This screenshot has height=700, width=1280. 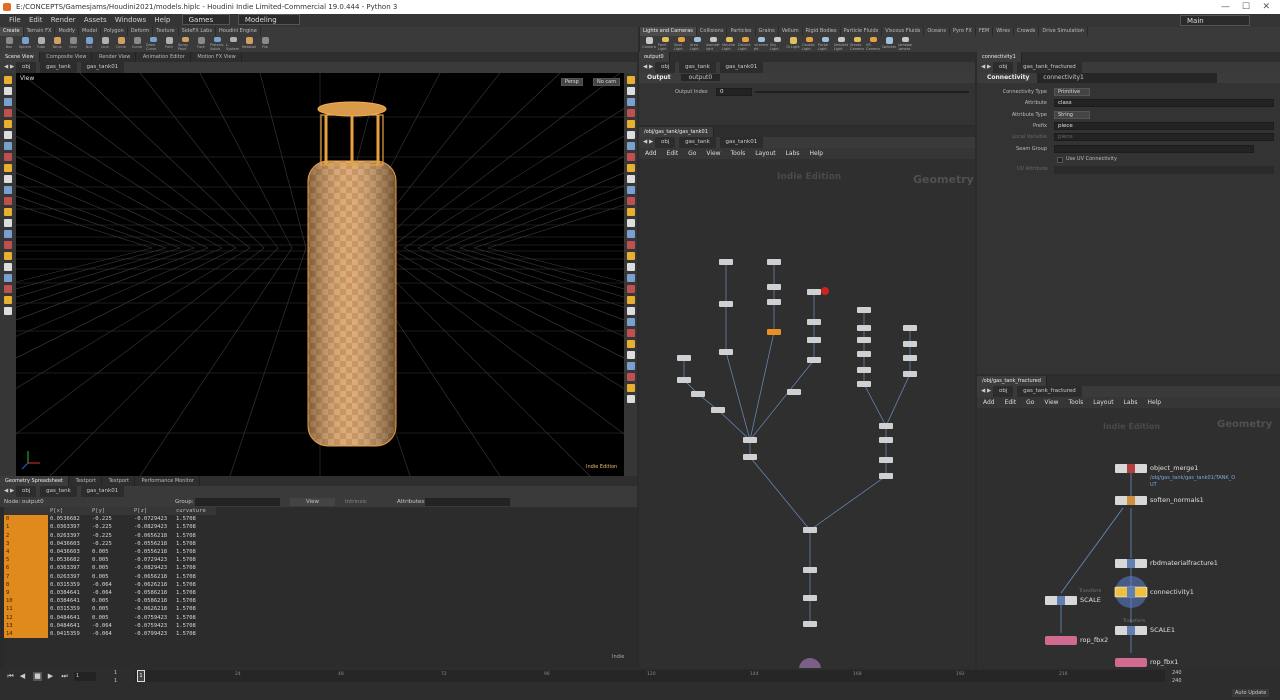 I want to click on group-field, so click(x=237, y=502).